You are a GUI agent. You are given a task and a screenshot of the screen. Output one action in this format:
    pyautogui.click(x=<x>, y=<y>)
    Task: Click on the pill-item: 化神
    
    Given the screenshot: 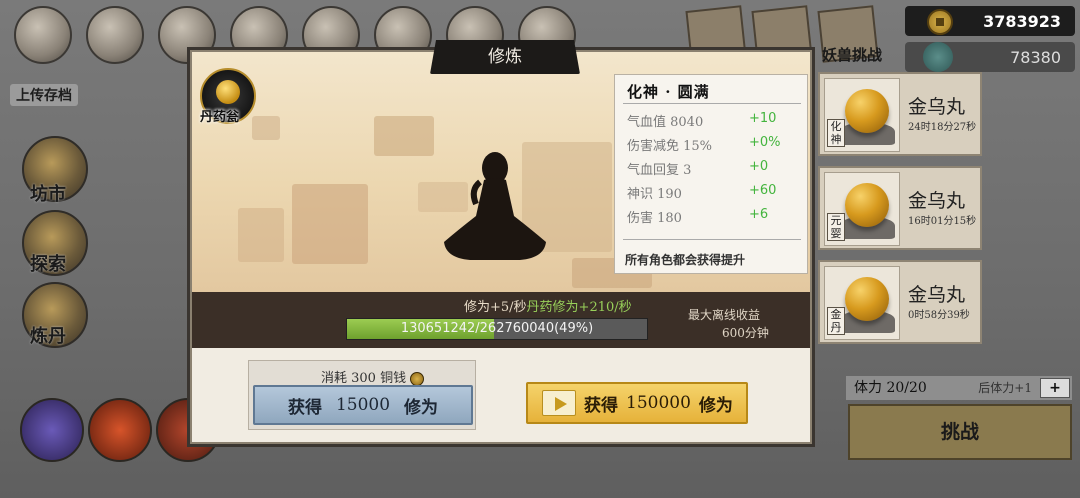 What is the action you would take?
    pyautogui.click(x=862, y=115)
    